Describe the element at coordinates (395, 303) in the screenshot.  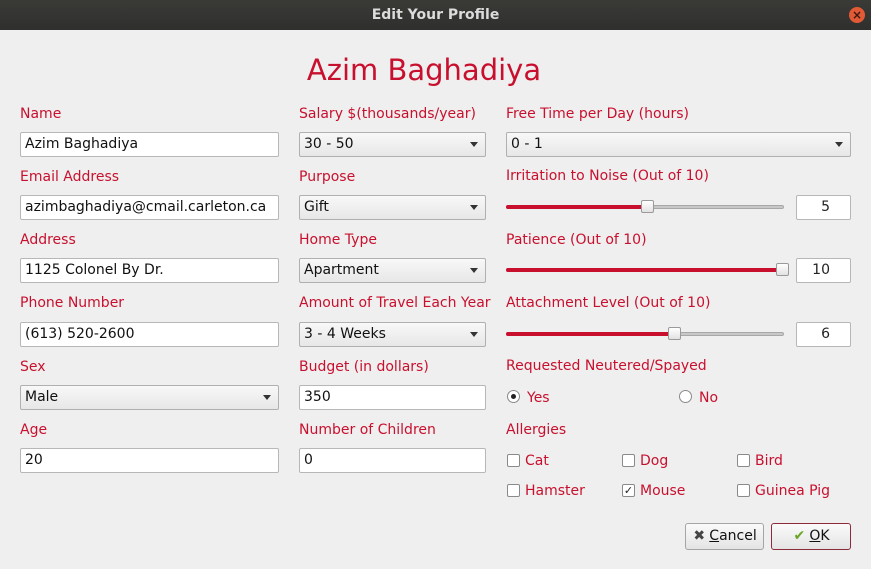
I see `travel-label: Amount of Travel Each Year` at that location.